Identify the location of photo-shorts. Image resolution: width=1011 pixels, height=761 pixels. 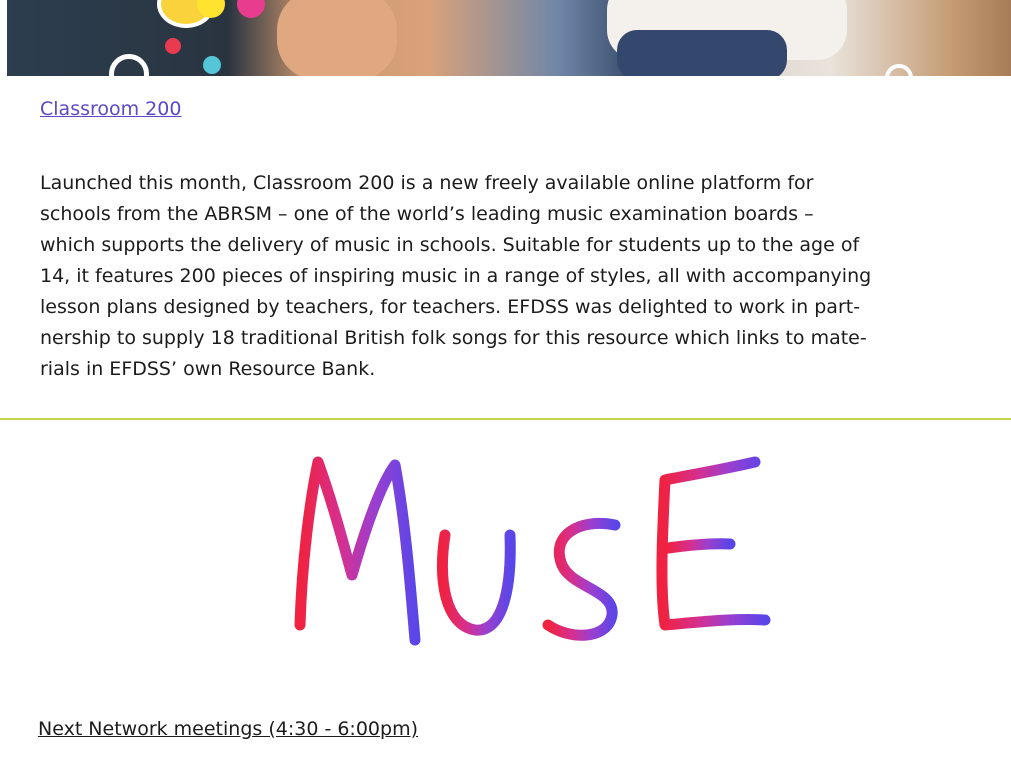
(702, 53).